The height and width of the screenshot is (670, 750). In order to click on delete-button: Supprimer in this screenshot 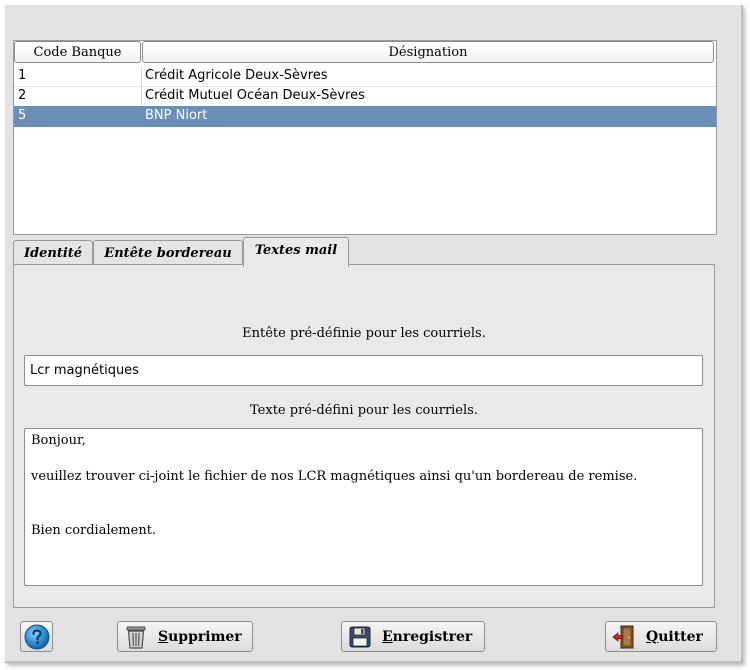, I will do `click(185, 636)`.